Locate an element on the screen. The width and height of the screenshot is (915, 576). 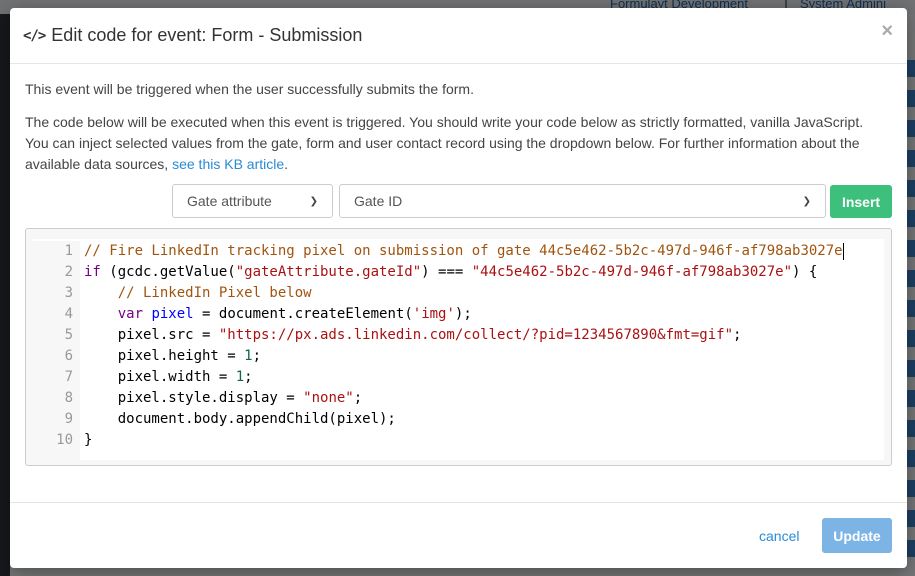
modal-title-text: Edit code for event: Form - Submission is located at coordinates (207, 35).